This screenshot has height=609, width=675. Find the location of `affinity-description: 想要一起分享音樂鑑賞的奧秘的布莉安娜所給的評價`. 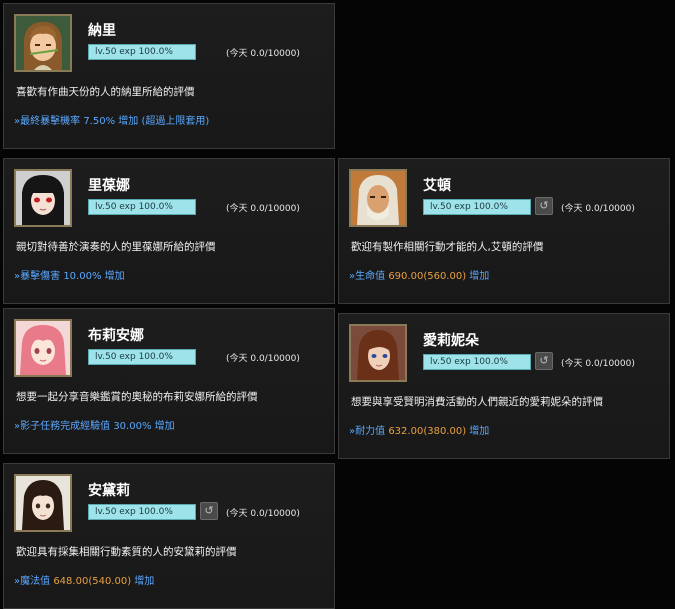

affinity-description: 想要一起分享音樂鑑賞的奧秘的布莉安娜所給的評價 is located at coordinates (137, 397).